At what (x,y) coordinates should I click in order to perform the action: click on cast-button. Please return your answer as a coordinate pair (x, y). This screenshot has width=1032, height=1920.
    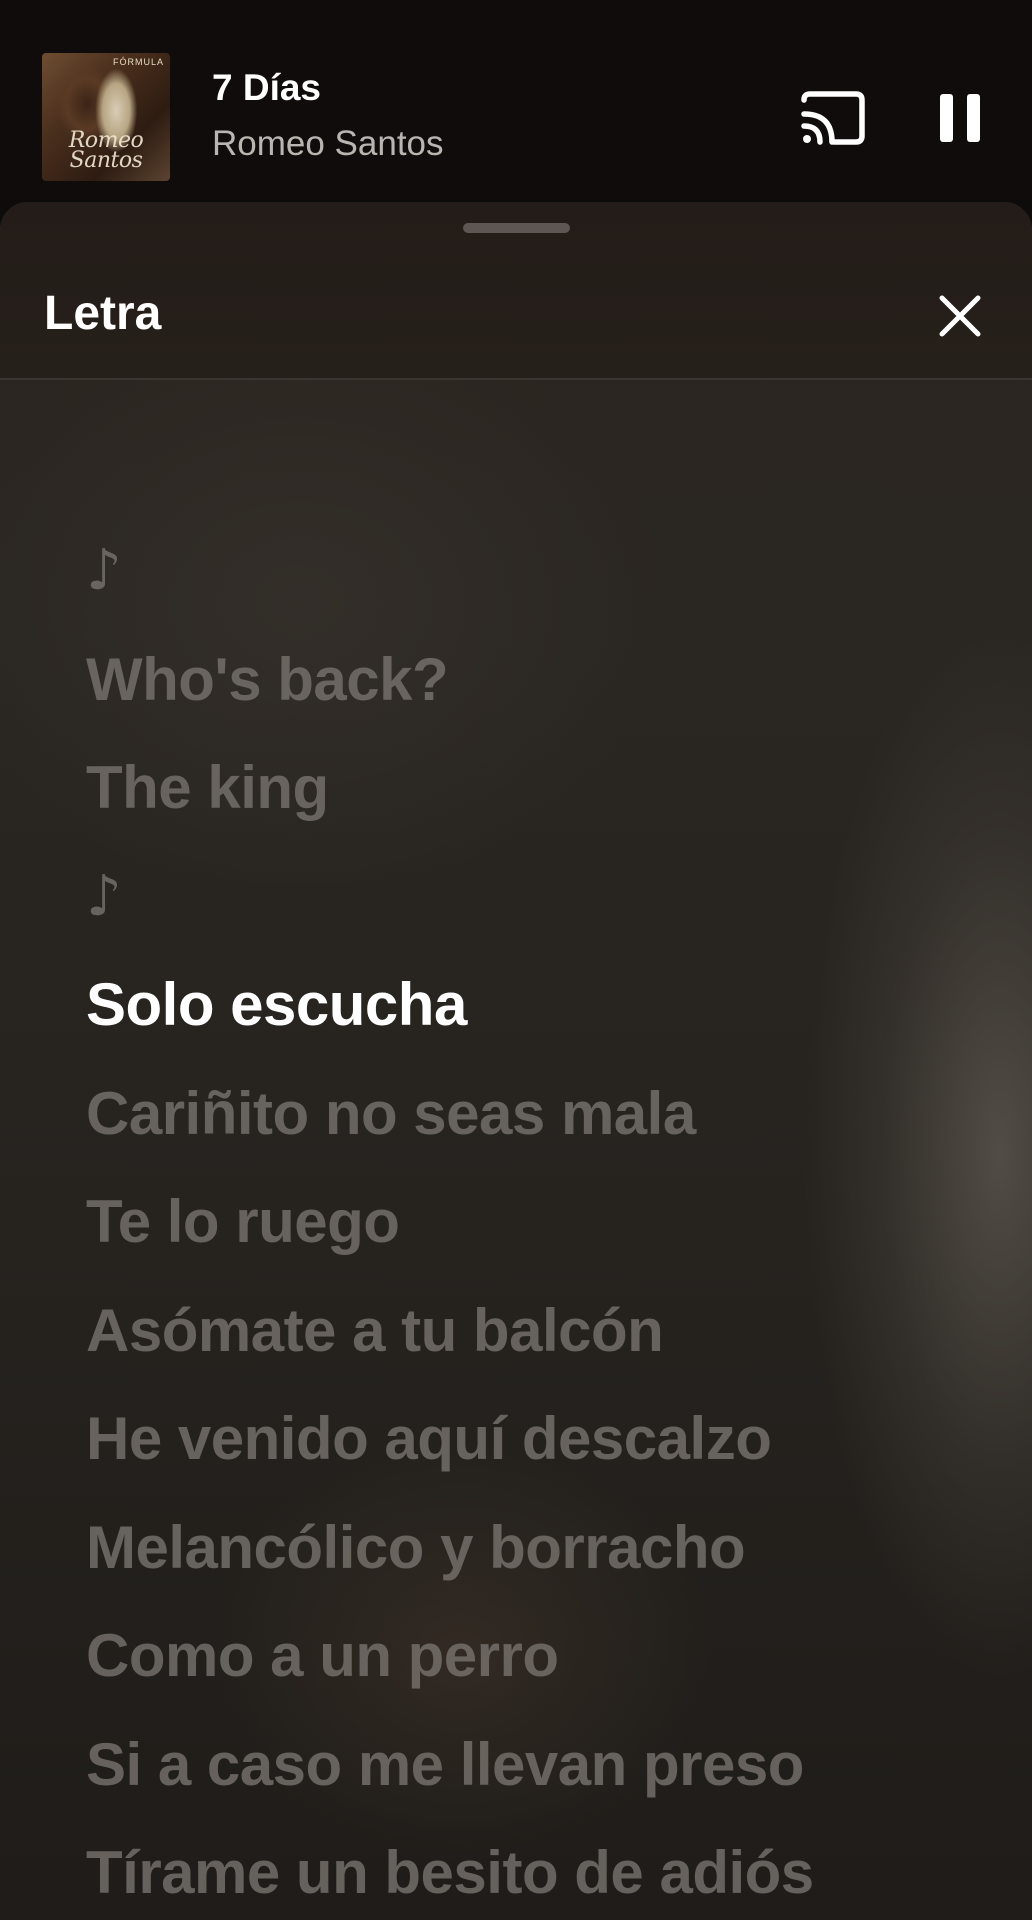
    Looking at the image, I should click on (833, 118).